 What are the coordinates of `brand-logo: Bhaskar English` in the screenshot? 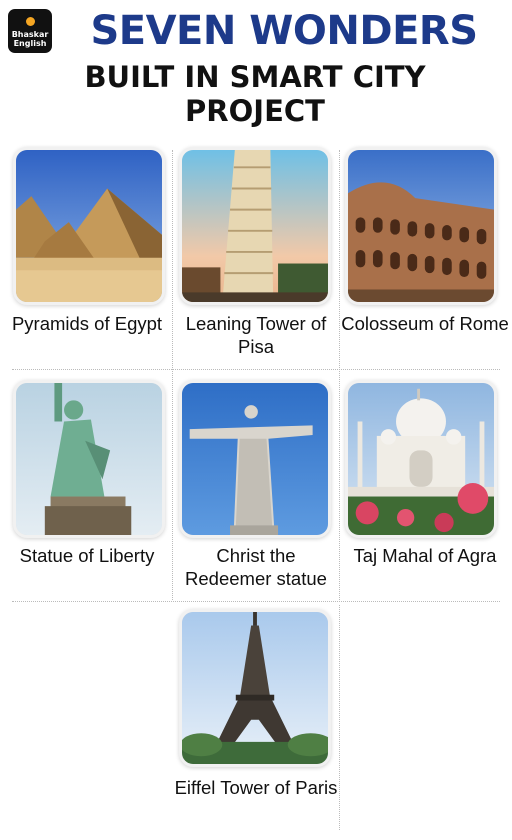 It's located at (30, 31).